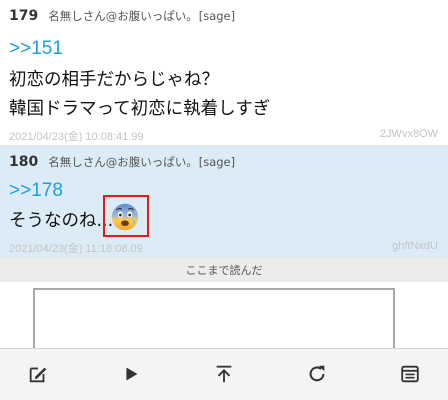 The height and width of the screenshot is (400, 448). I want to click on scroll-top-icon, so click(224, 374).